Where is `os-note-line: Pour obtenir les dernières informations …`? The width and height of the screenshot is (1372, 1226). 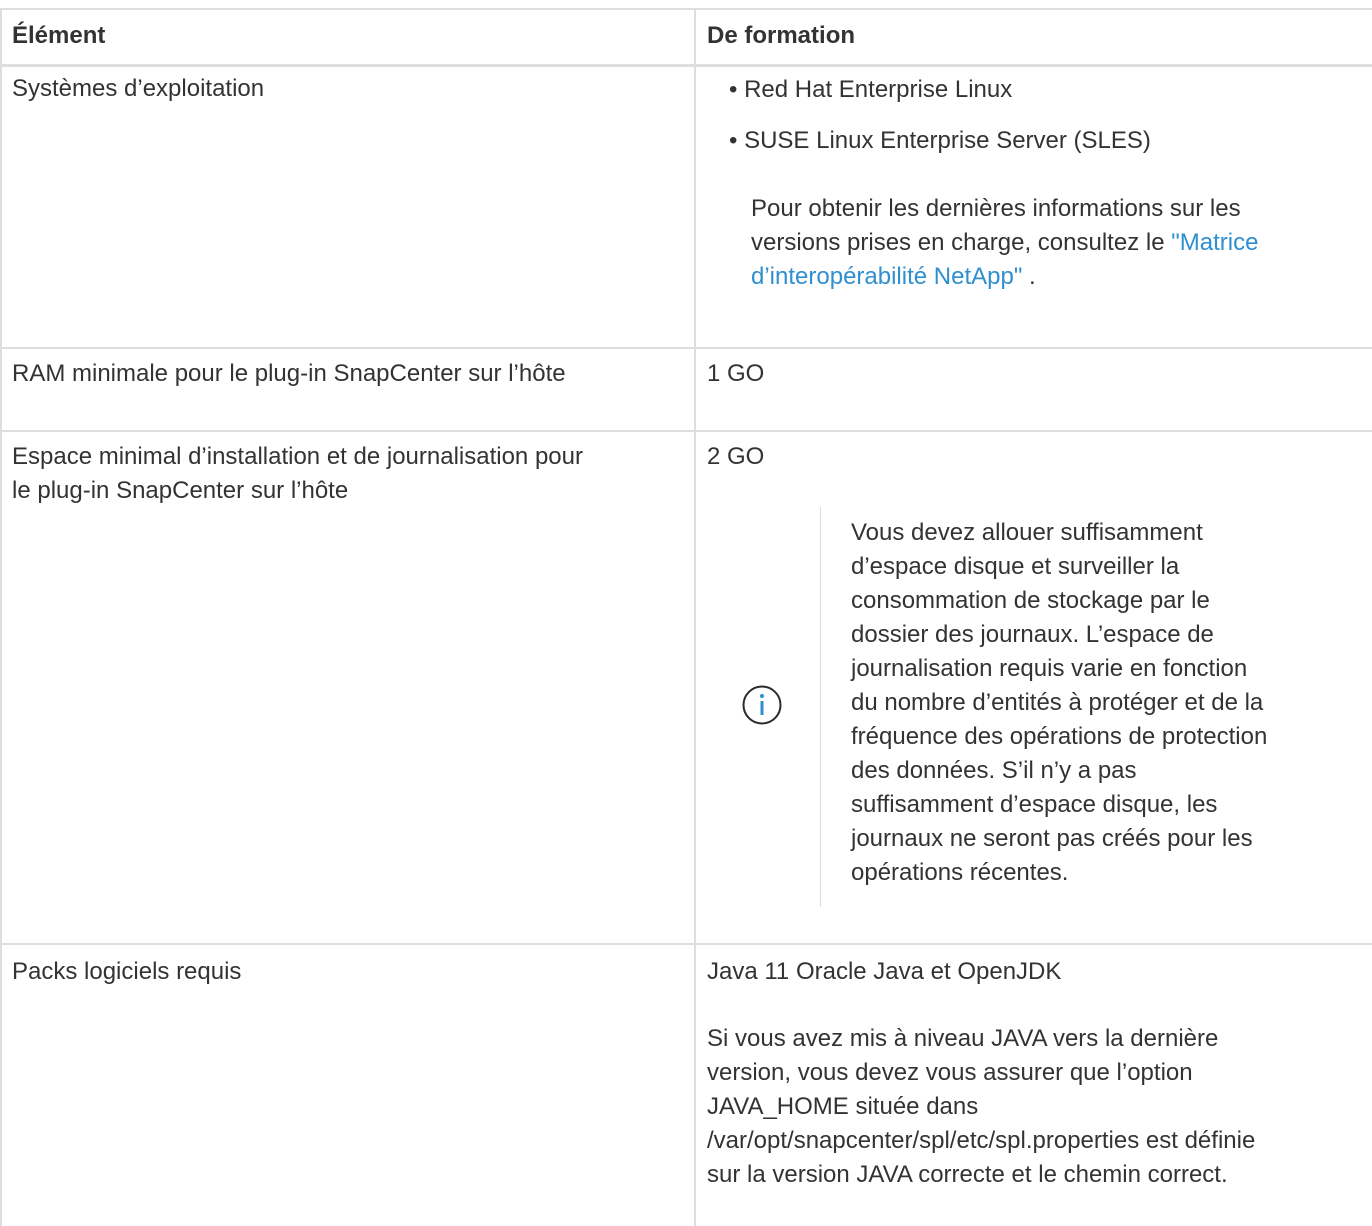 os-note-line: Pour obtenir les dernières informations … is located at coordinates (996, 208).